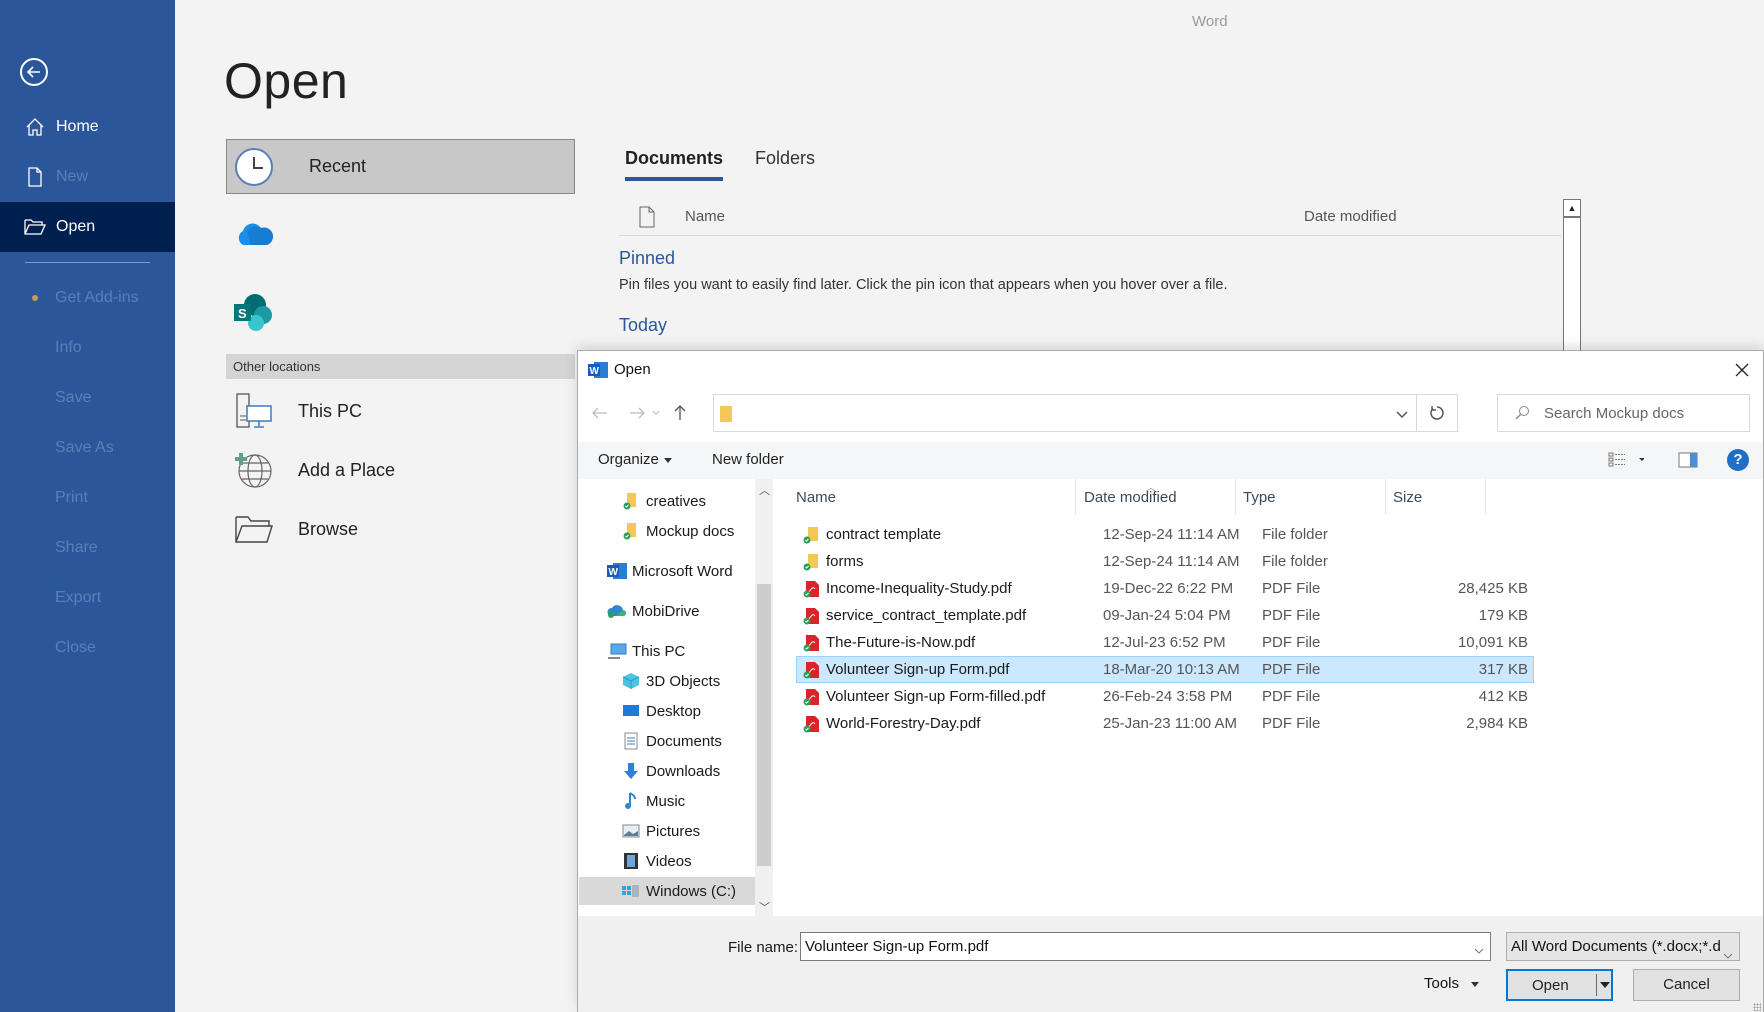 The image size is (1764, 1012). What do you see at coordinates (87, 298) in the screenshot?
I see `nav-get-addins: Get Add-ins` at bounding box center [87, 298].